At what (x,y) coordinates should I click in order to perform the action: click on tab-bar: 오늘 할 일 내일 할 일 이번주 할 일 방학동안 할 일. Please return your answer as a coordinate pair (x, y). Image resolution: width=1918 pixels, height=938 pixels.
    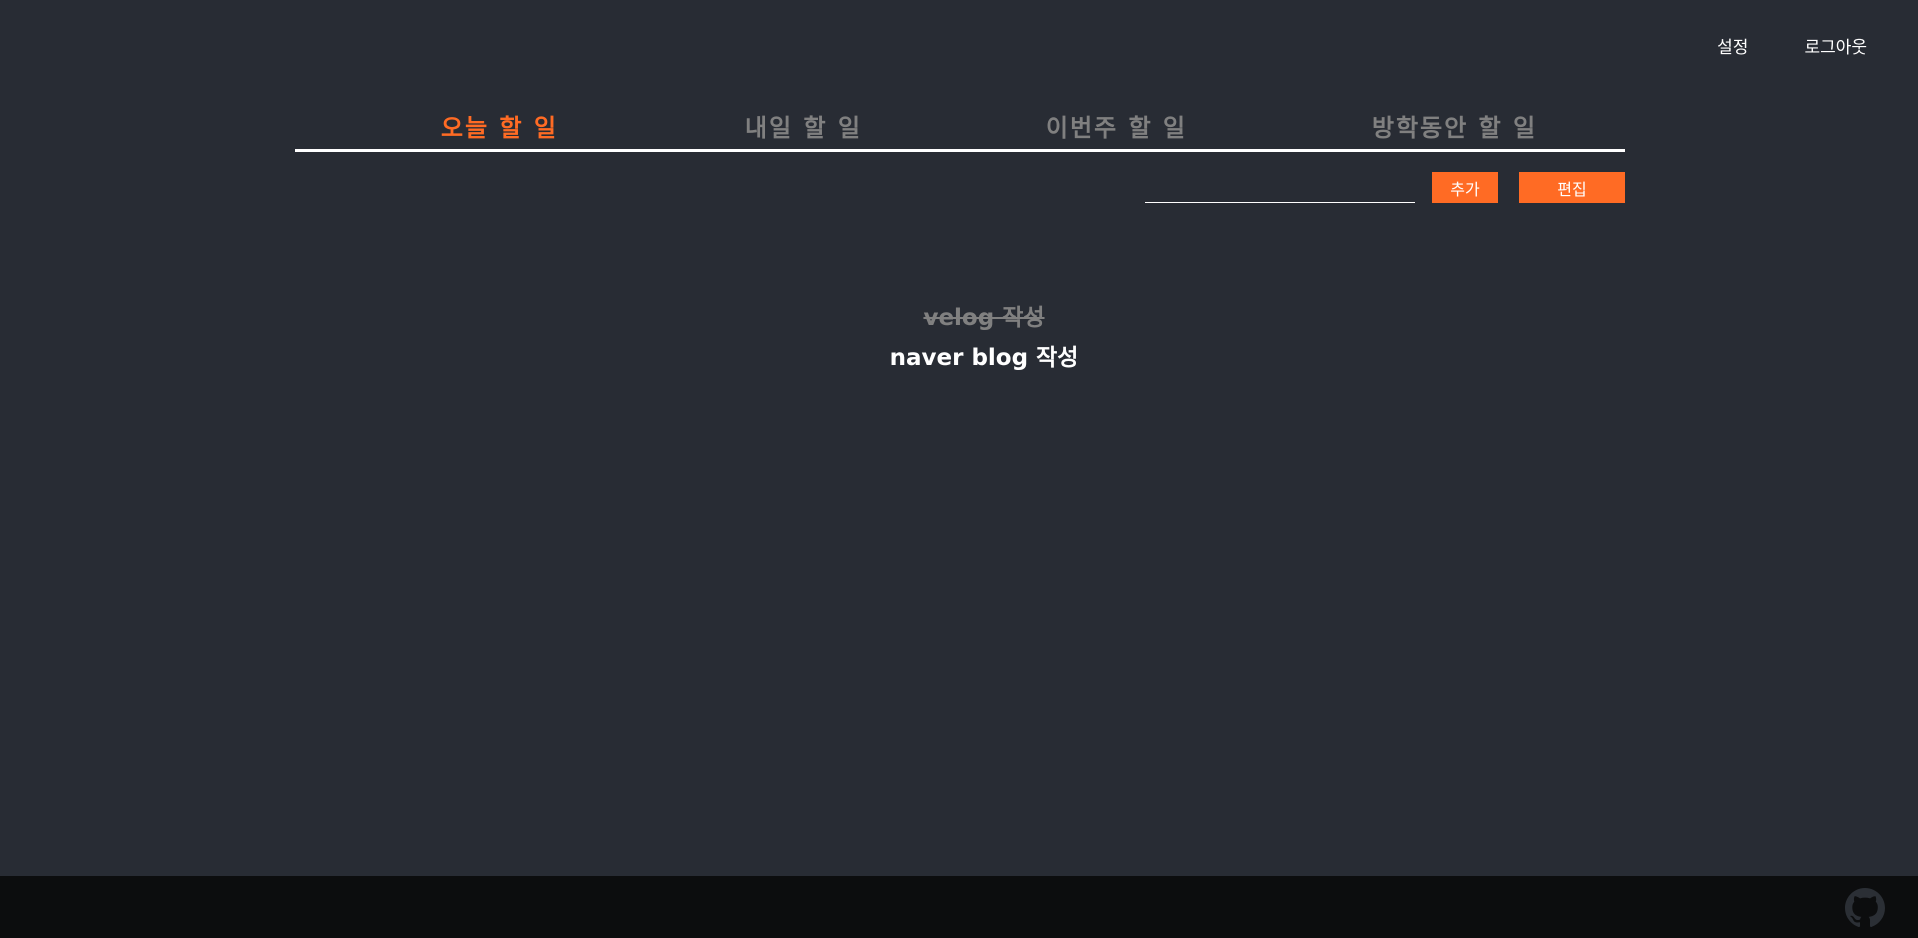
    Looking at the image, I should click on (960, 130).